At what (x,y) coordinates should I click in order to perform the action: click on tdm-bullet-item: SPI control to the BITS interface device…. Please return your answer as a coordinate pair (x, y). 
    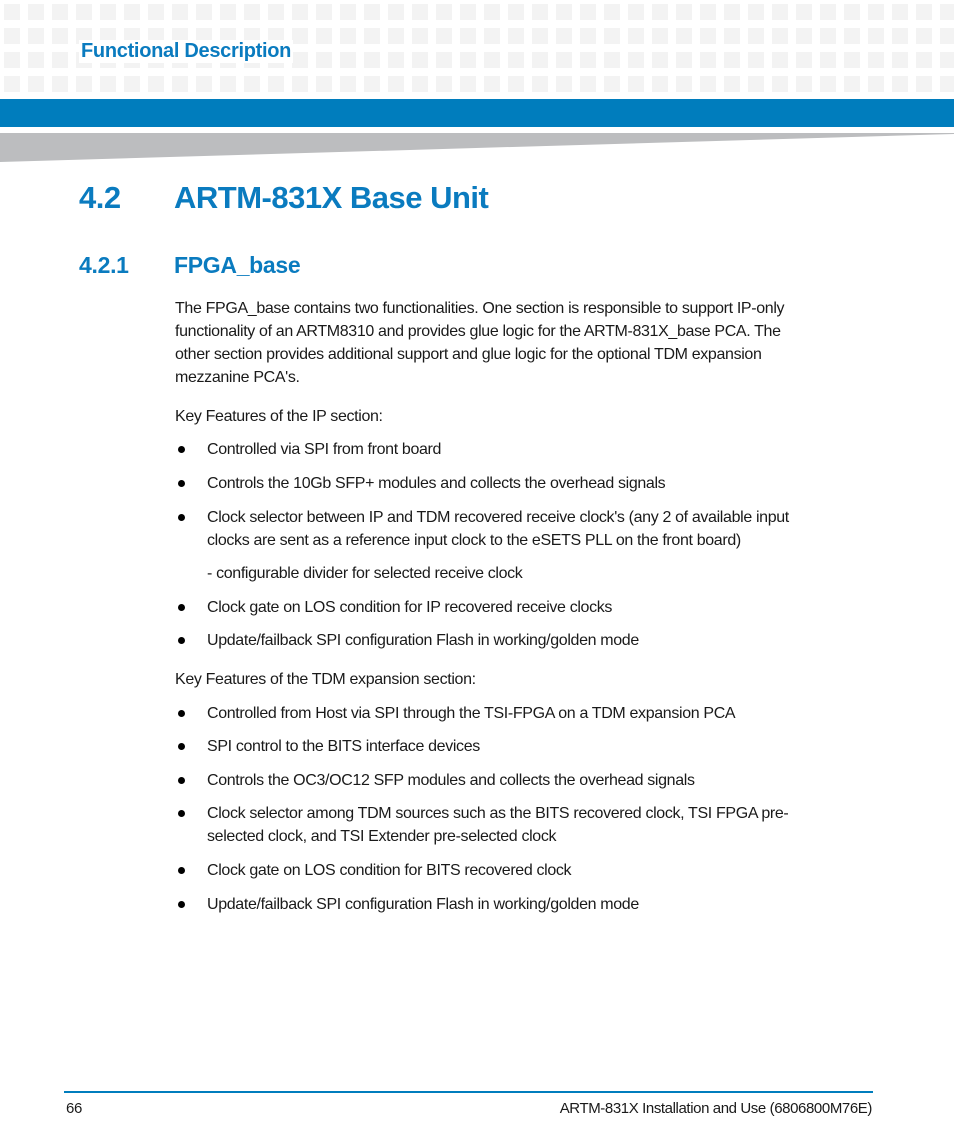
    Looking at the image, I should click on (515, 746).